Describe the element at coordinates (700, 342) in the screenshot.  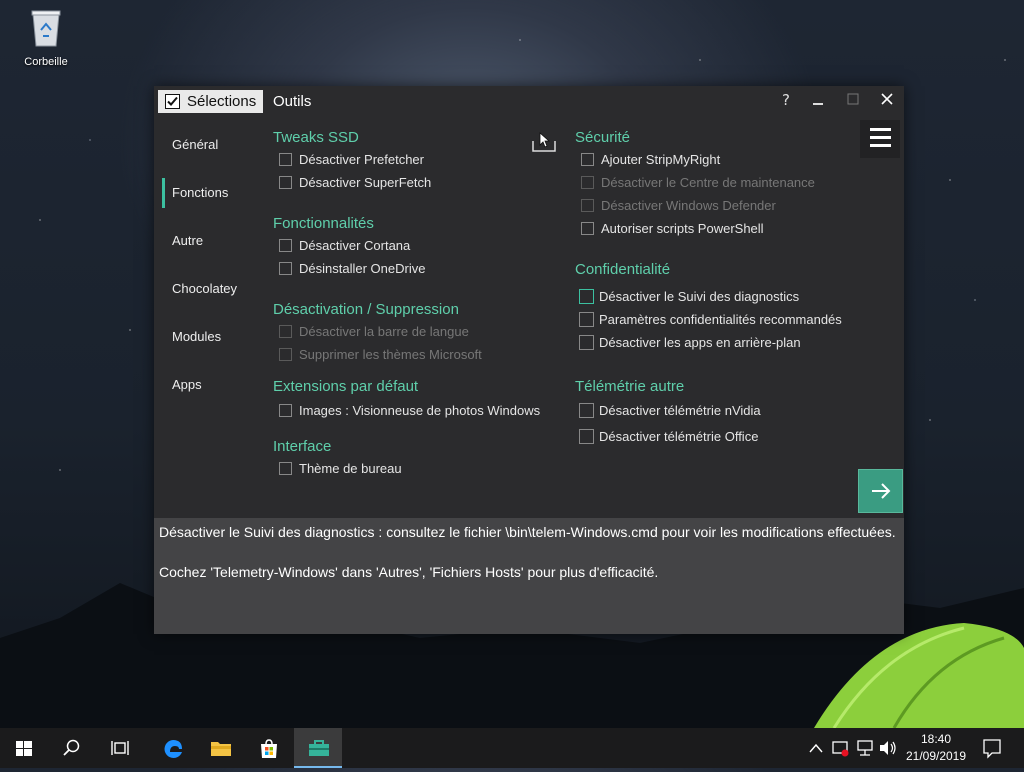
I see `option-label: Désactiver les apps en arrière-plan` at that location.